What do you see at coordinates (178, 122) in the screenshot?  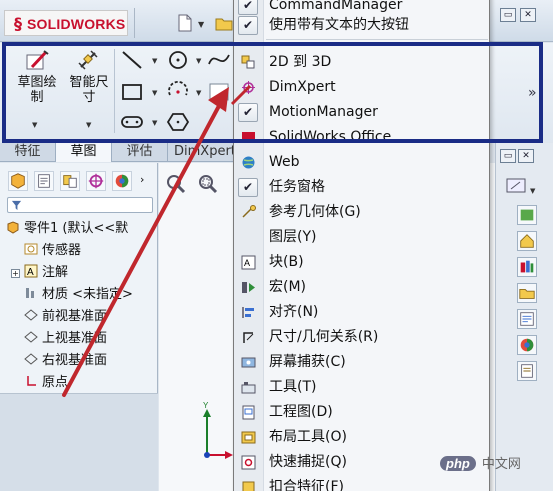 I see `polygon-icon` at bounding box center [178, 122].